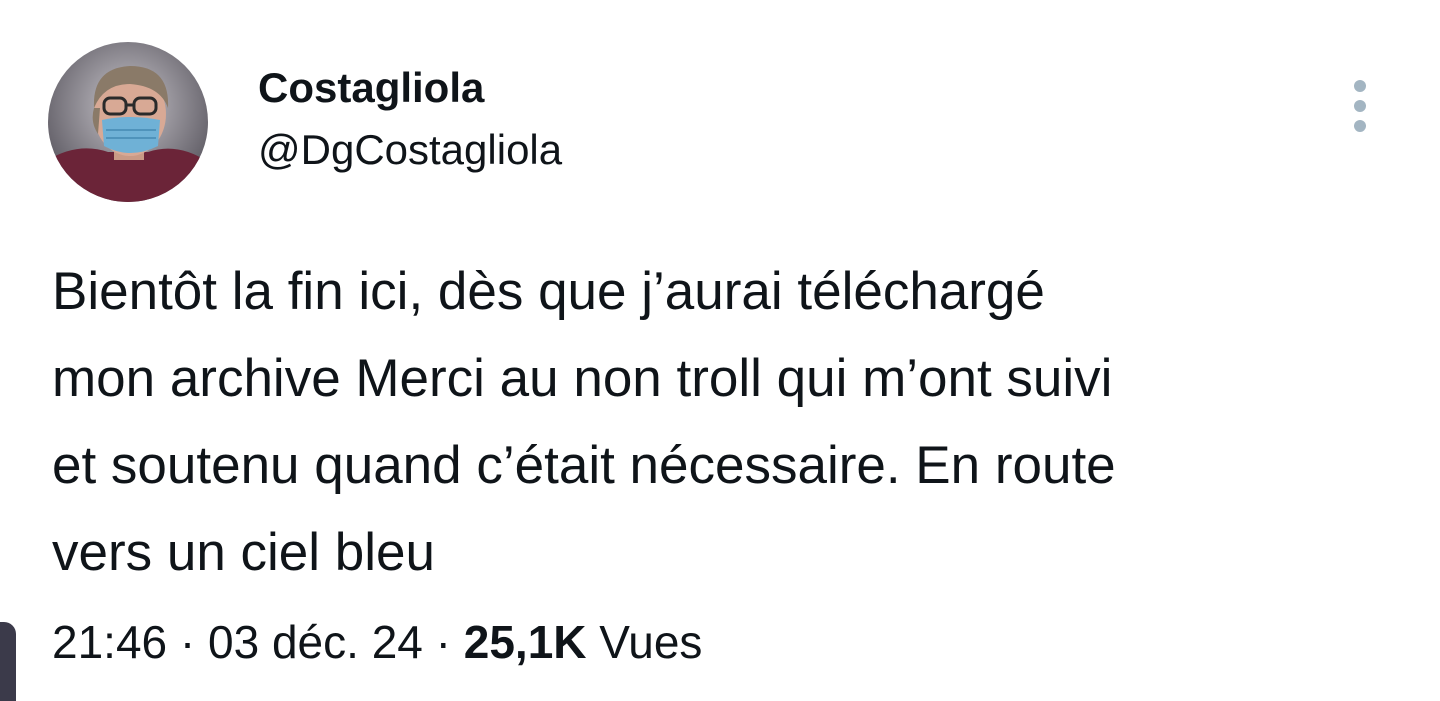 This screenshot has width=1440, height=701. I want to click on more-options-button, so click(1360, 106).